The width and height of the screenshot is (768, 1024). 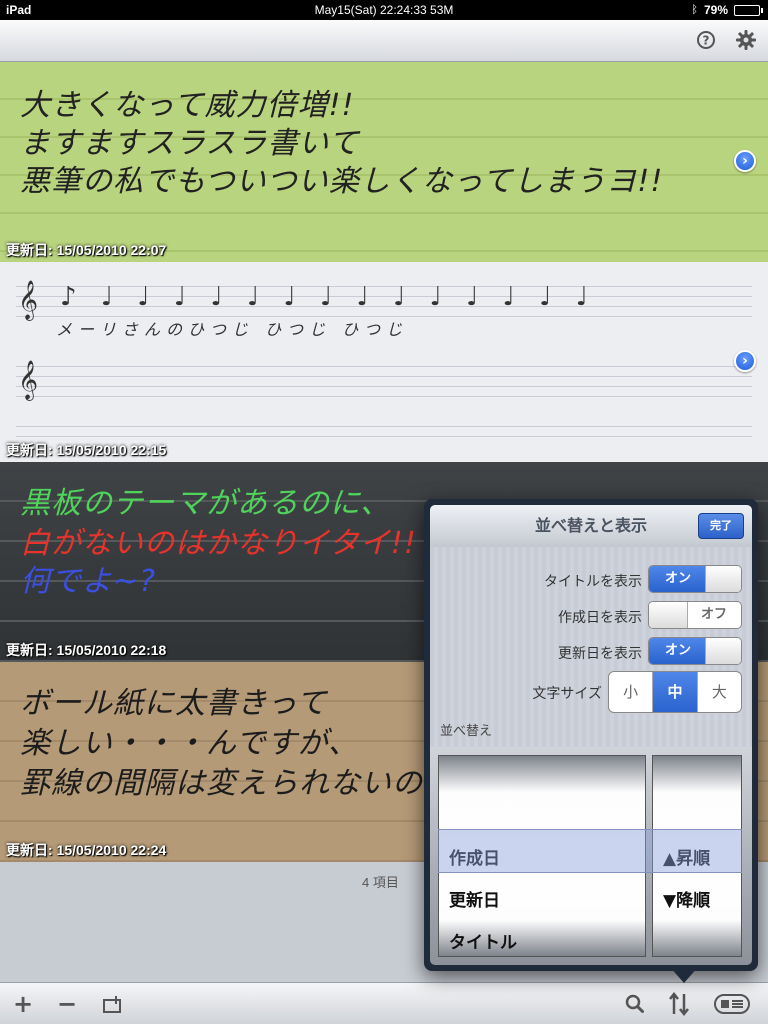 I want to click on font-size-large: 大, so click(x=719, y=692).